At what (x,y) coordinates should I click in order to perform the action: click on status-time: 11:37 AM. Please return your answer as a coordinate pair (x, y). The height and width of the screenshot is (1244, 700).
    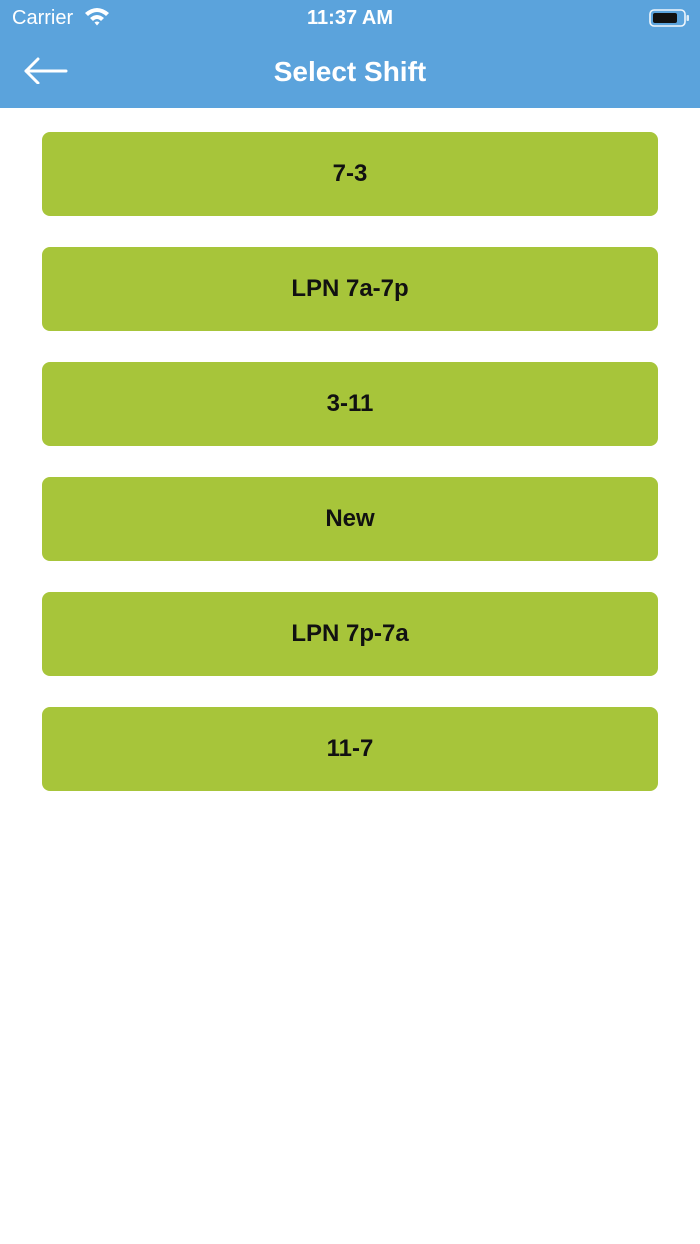
    Looking at the image, I should click on (350, 18).